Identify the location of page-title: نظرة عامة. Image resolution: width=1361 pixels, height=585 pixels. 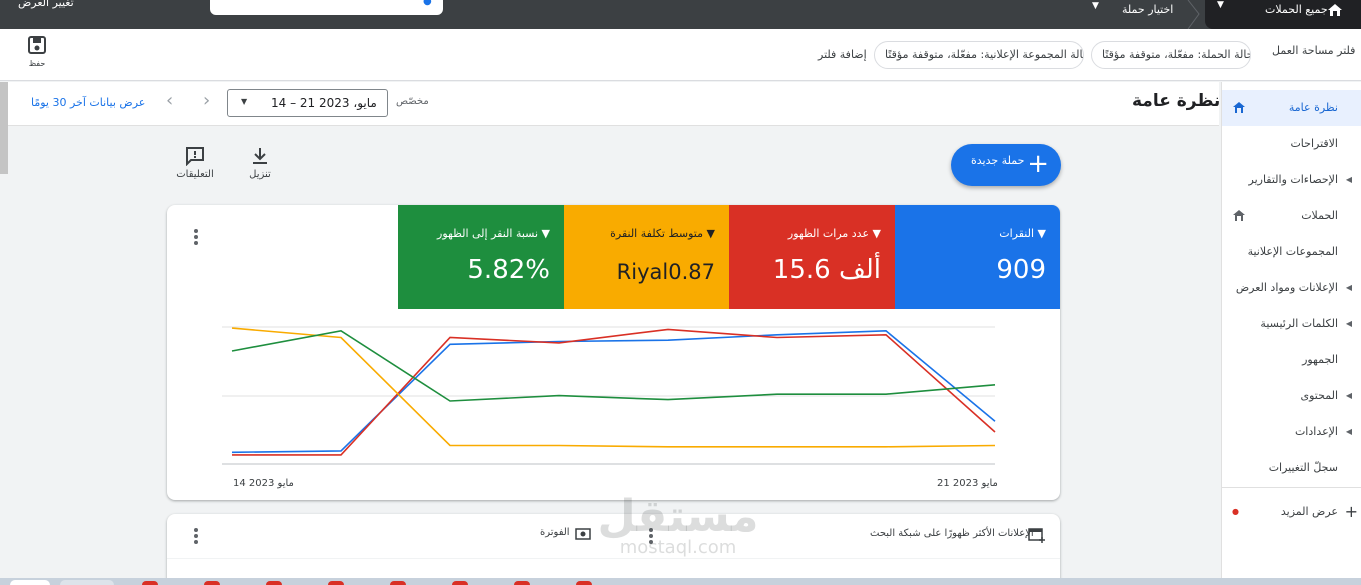
(1176, 101).